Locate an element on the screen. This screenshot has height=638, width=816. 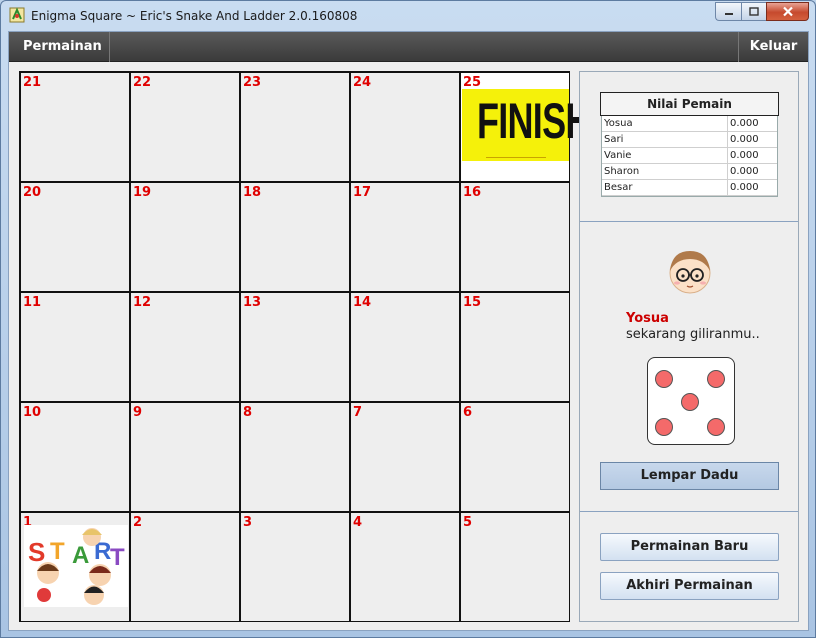
board-cell: 13 is located at coordinates (295, 347).